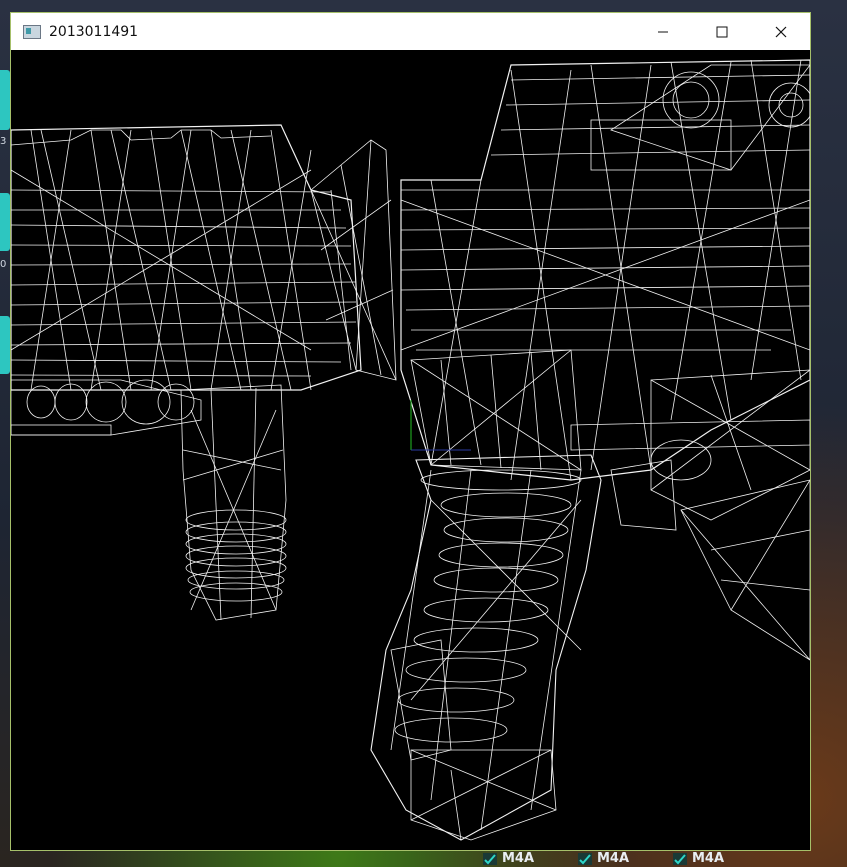 The width and height of the screenshot is (847, 867). Describe the element at coordinates (690, 515) in the screenshot. I see `lower-receiver-wireframe` at that location.